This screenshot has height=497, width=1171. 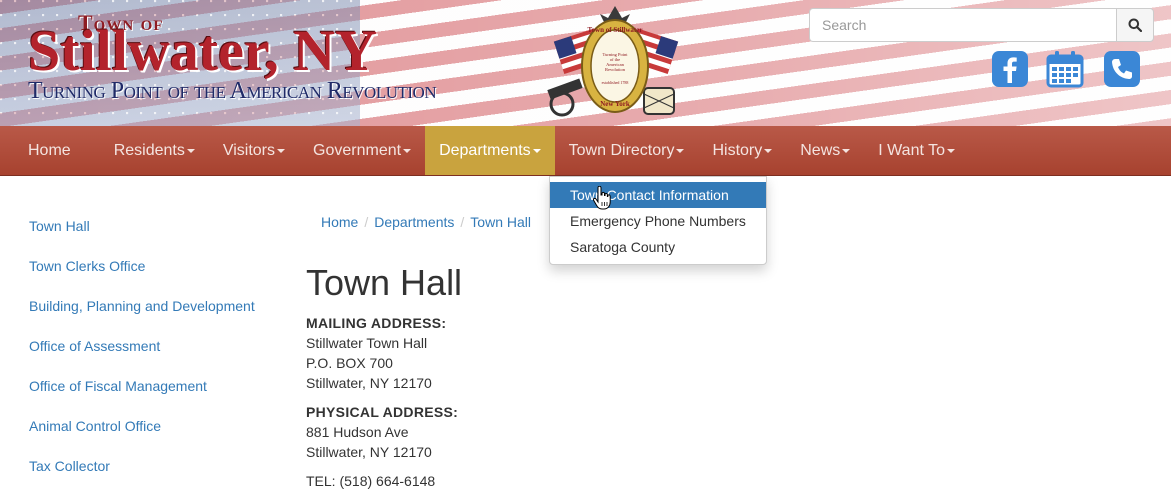 I want to click on phone-icon, so click(x=1122, y=69).